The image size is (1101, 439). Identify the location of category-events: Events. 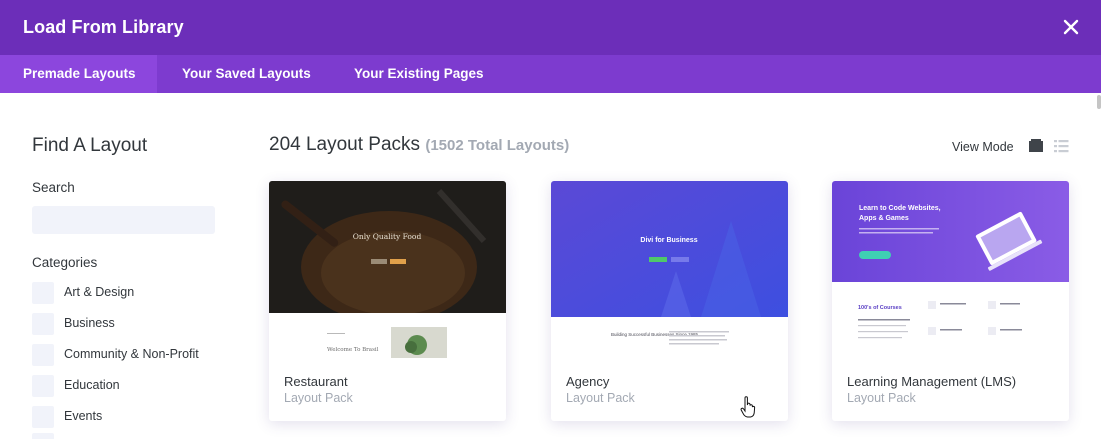
(132, 417).